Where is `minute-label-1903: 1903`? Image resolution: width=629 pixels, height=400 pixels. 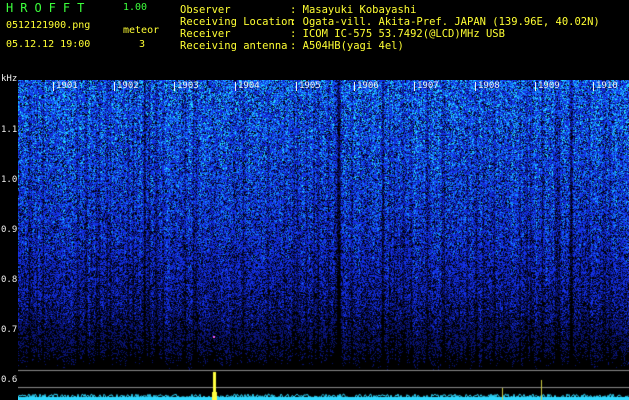
minute-label-1903: 1903 is located at coordinates (186, 86).